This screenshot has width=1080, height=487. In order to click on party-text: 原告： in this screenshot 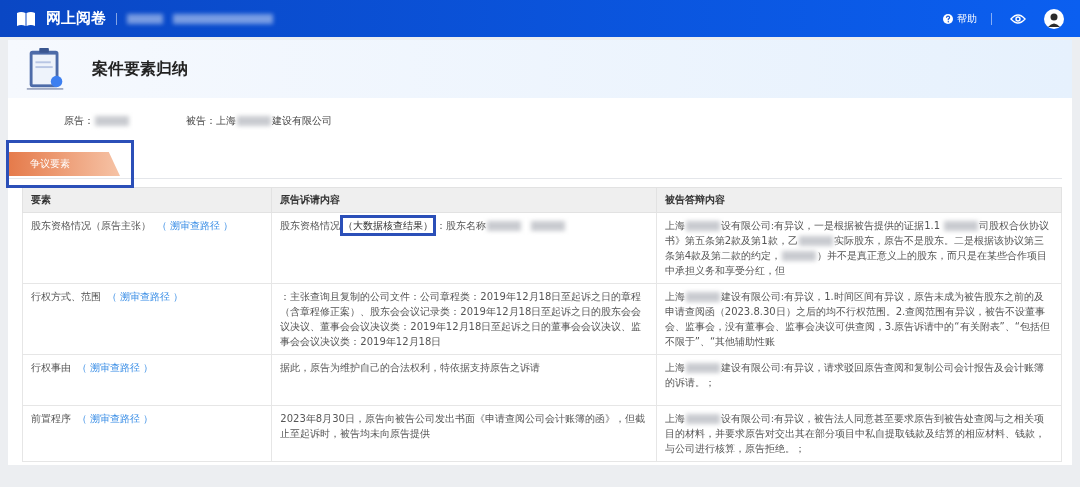, I will do `click(97, 125)`.